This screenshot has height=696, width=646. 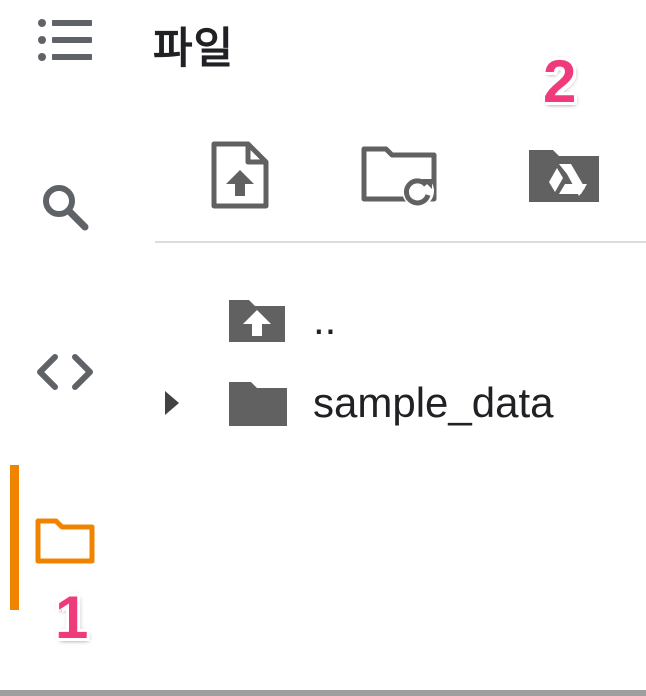 I want to click on sidebar-item-table-of-contents, so click(x=65, y=42).